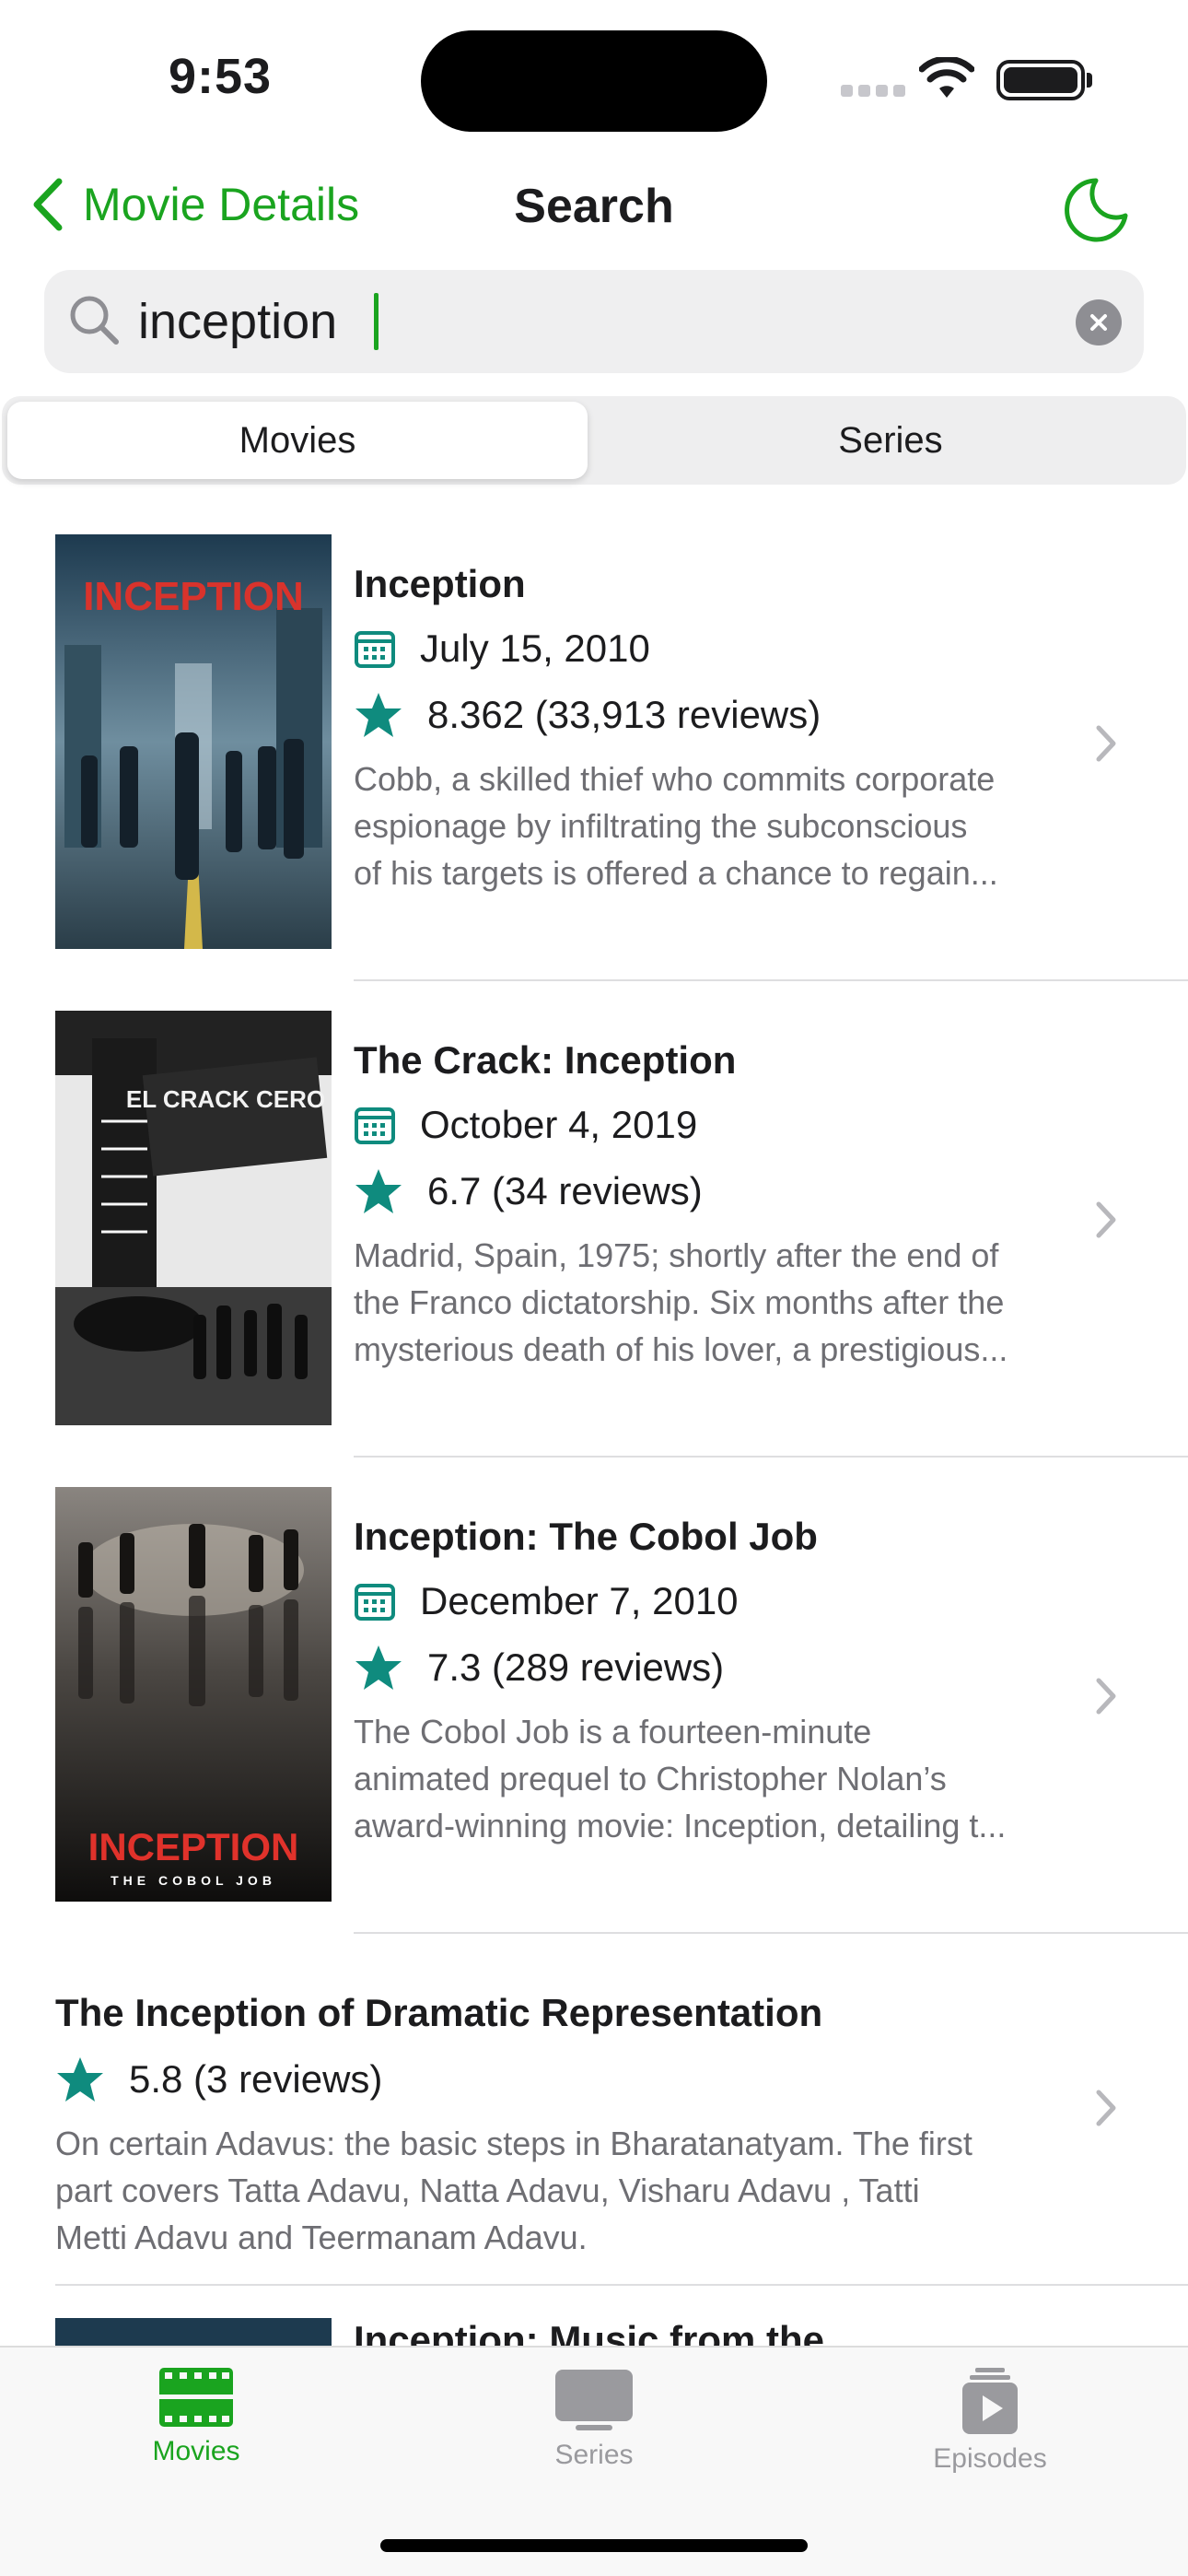  Describe the element at coordinates (722, 1668) in the screenshot. I see `rating: 7.3 (289 reviews)` at that location.